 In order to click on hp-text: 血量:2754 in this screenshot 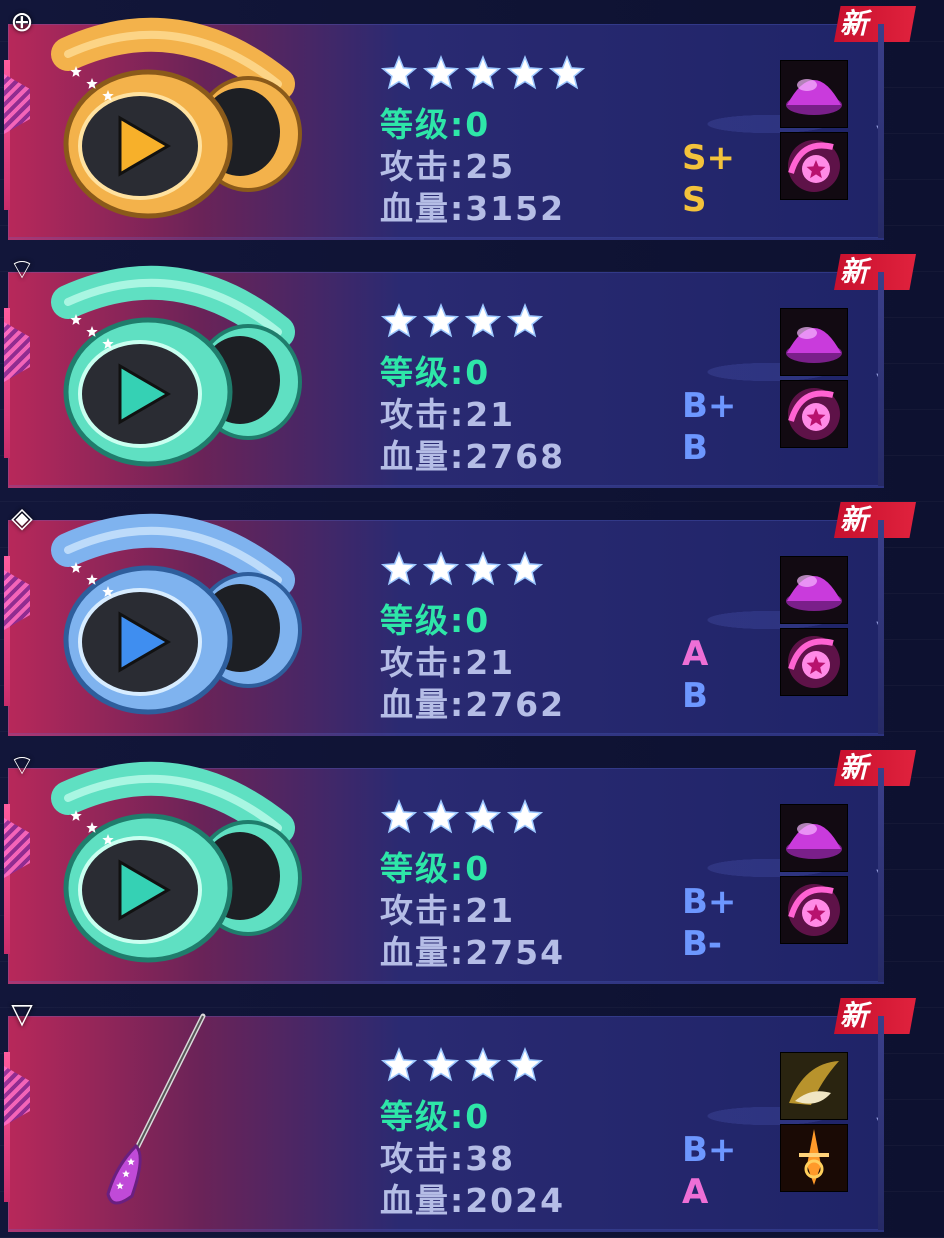, I will do `click(473, 952)`.